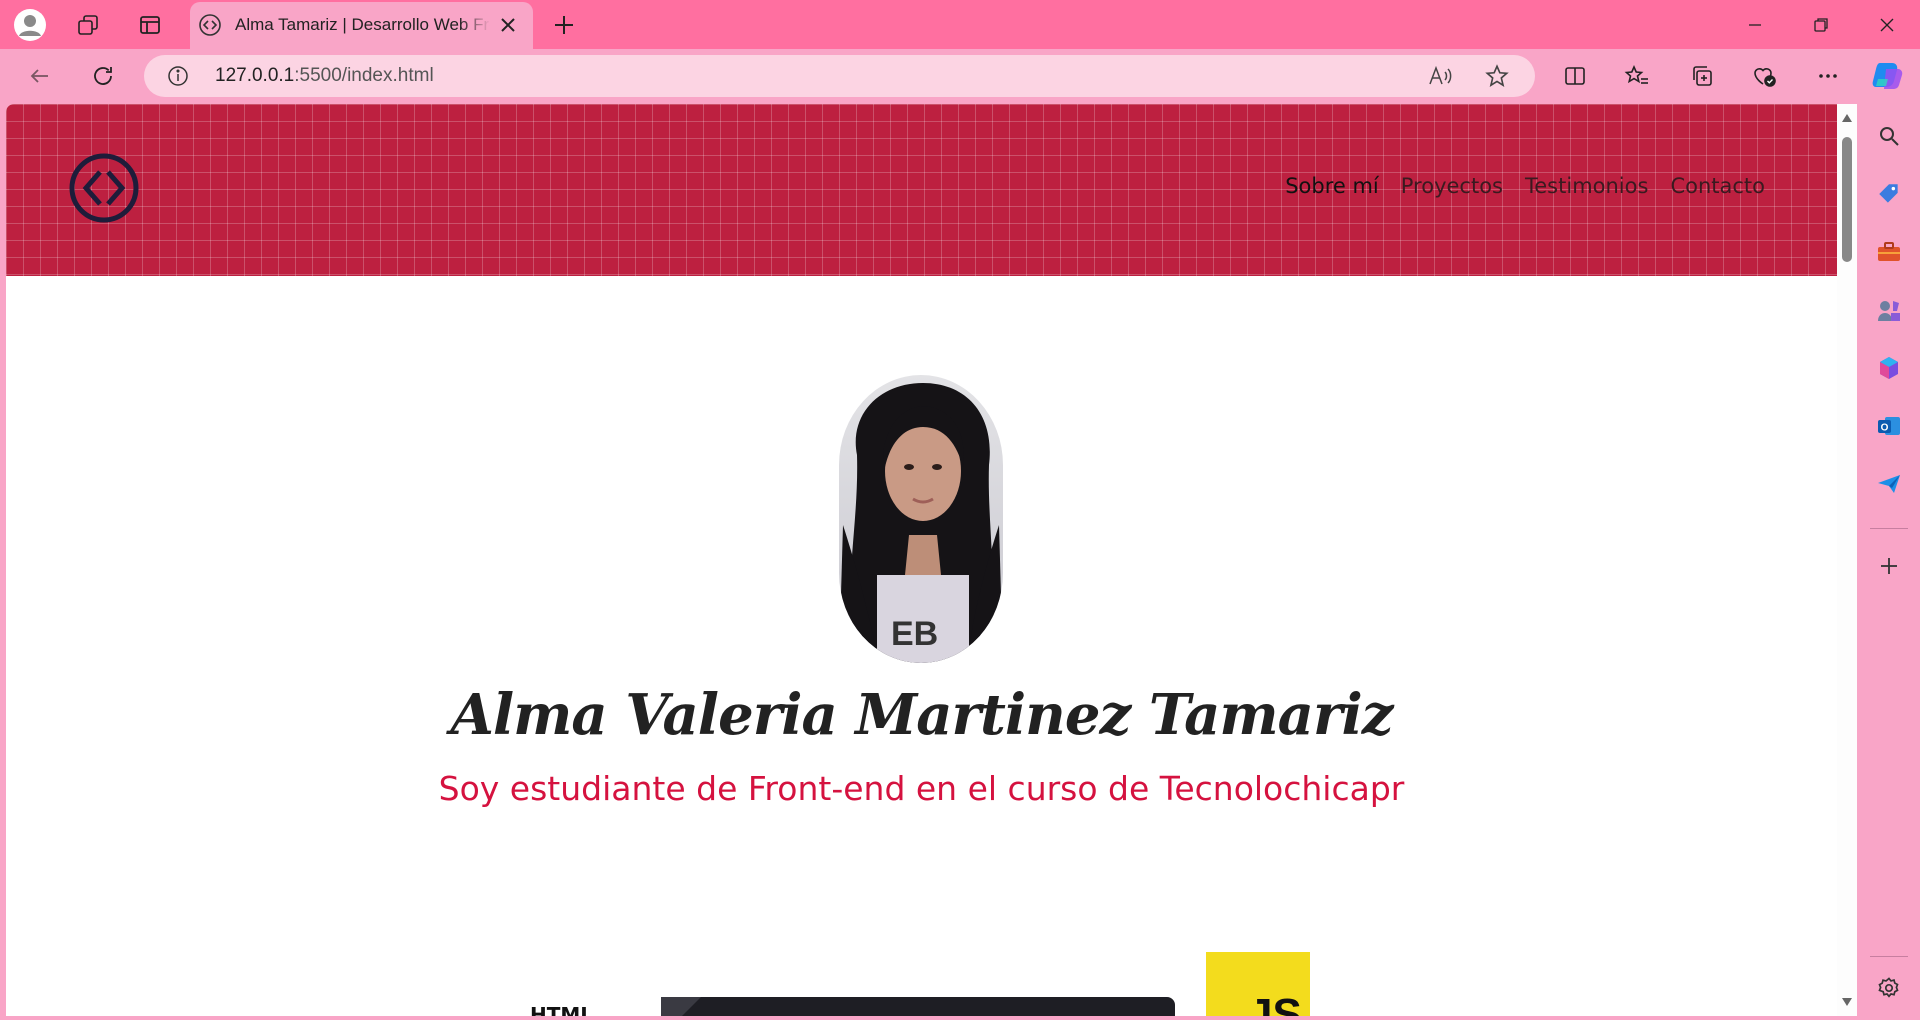 This screenshot has width=1920, height=1020. Describe the element at coordinates (1452, 186) in the screenshot. I see `nav-link-proyectos: Proyectos` at that location.